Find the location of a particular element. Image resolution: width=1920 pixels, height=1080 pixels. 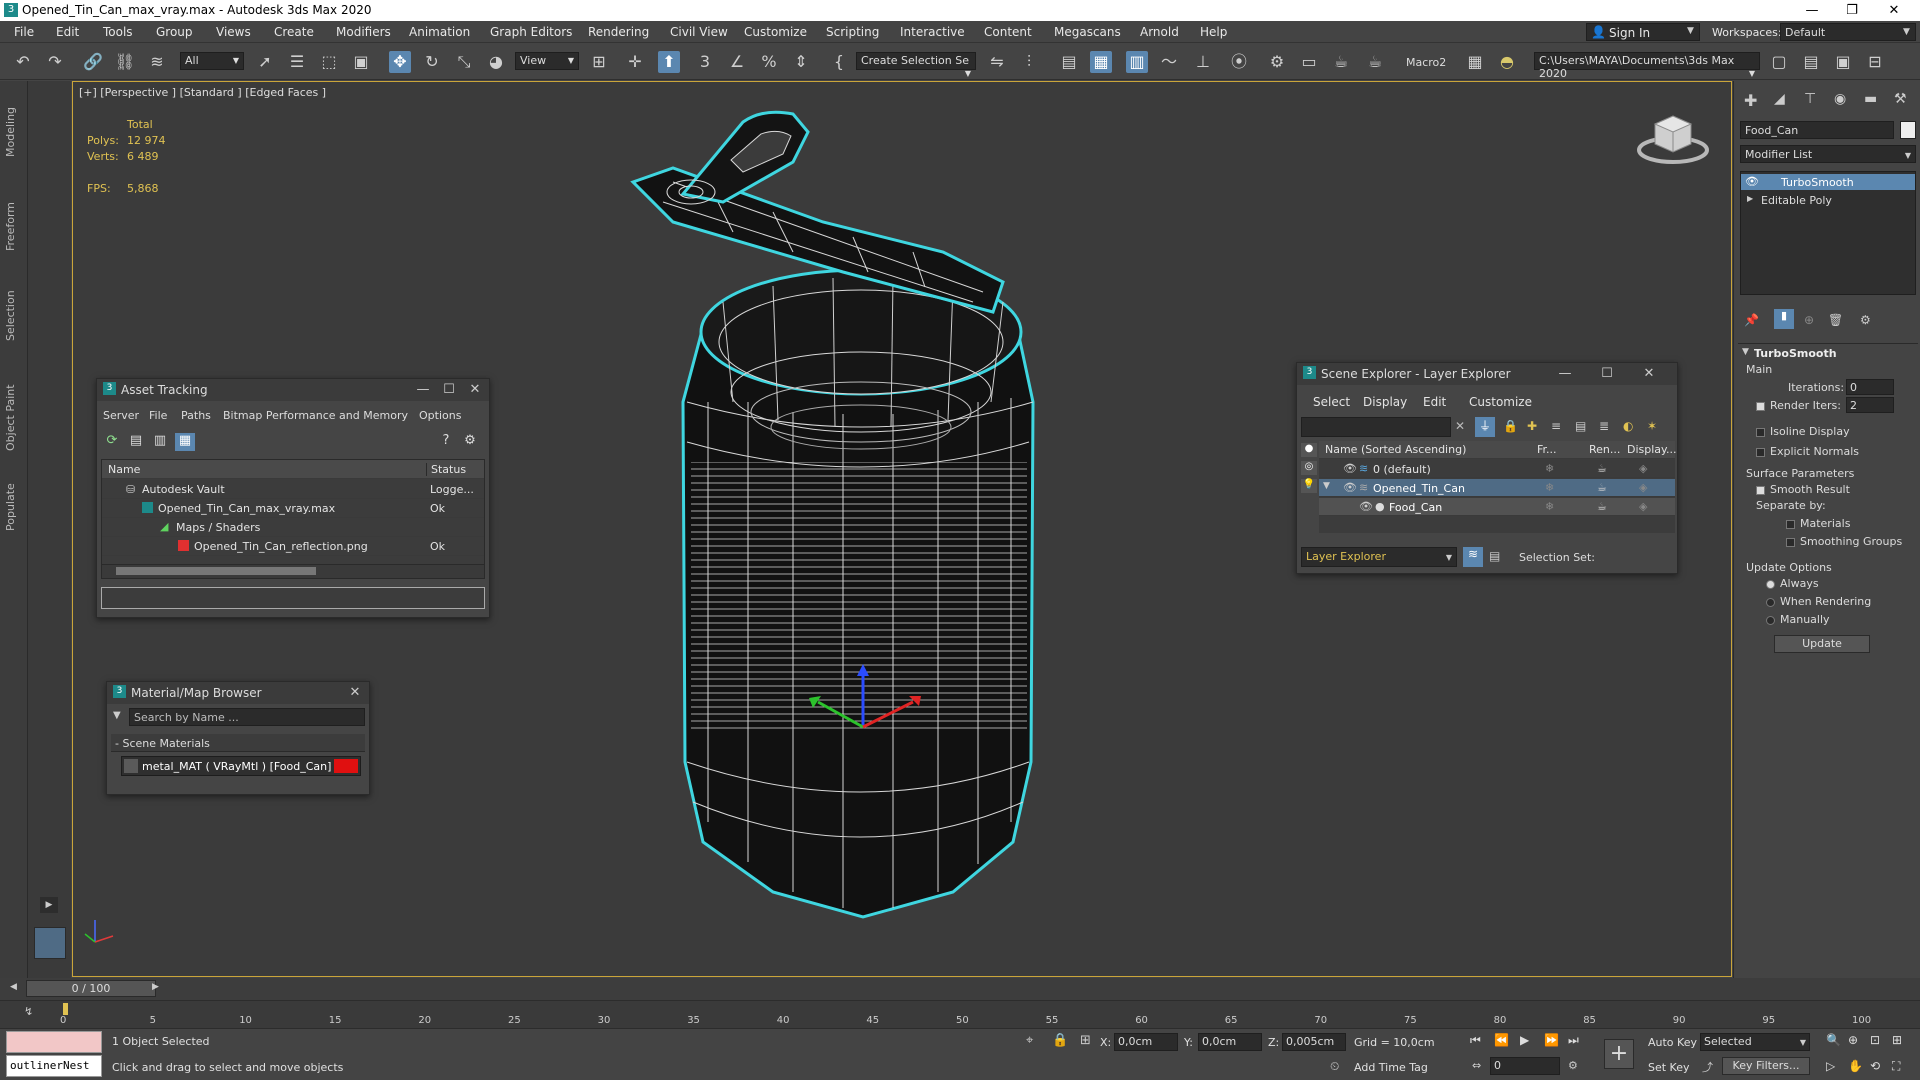

tab-freeform: Freeform is located at coordinates (14, 221).